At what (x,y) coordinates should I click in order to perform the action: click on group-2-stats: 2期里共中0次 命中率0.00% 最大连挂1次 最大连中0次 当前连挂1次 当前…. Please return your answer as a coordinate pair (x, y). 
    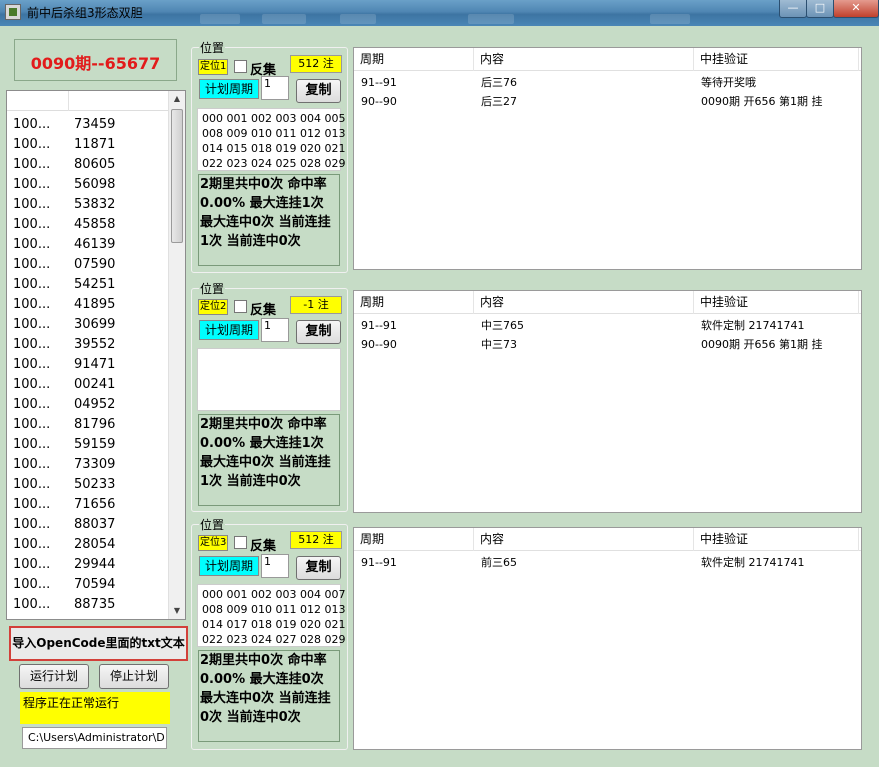
    Looking at the image, I should click on (269, 460).